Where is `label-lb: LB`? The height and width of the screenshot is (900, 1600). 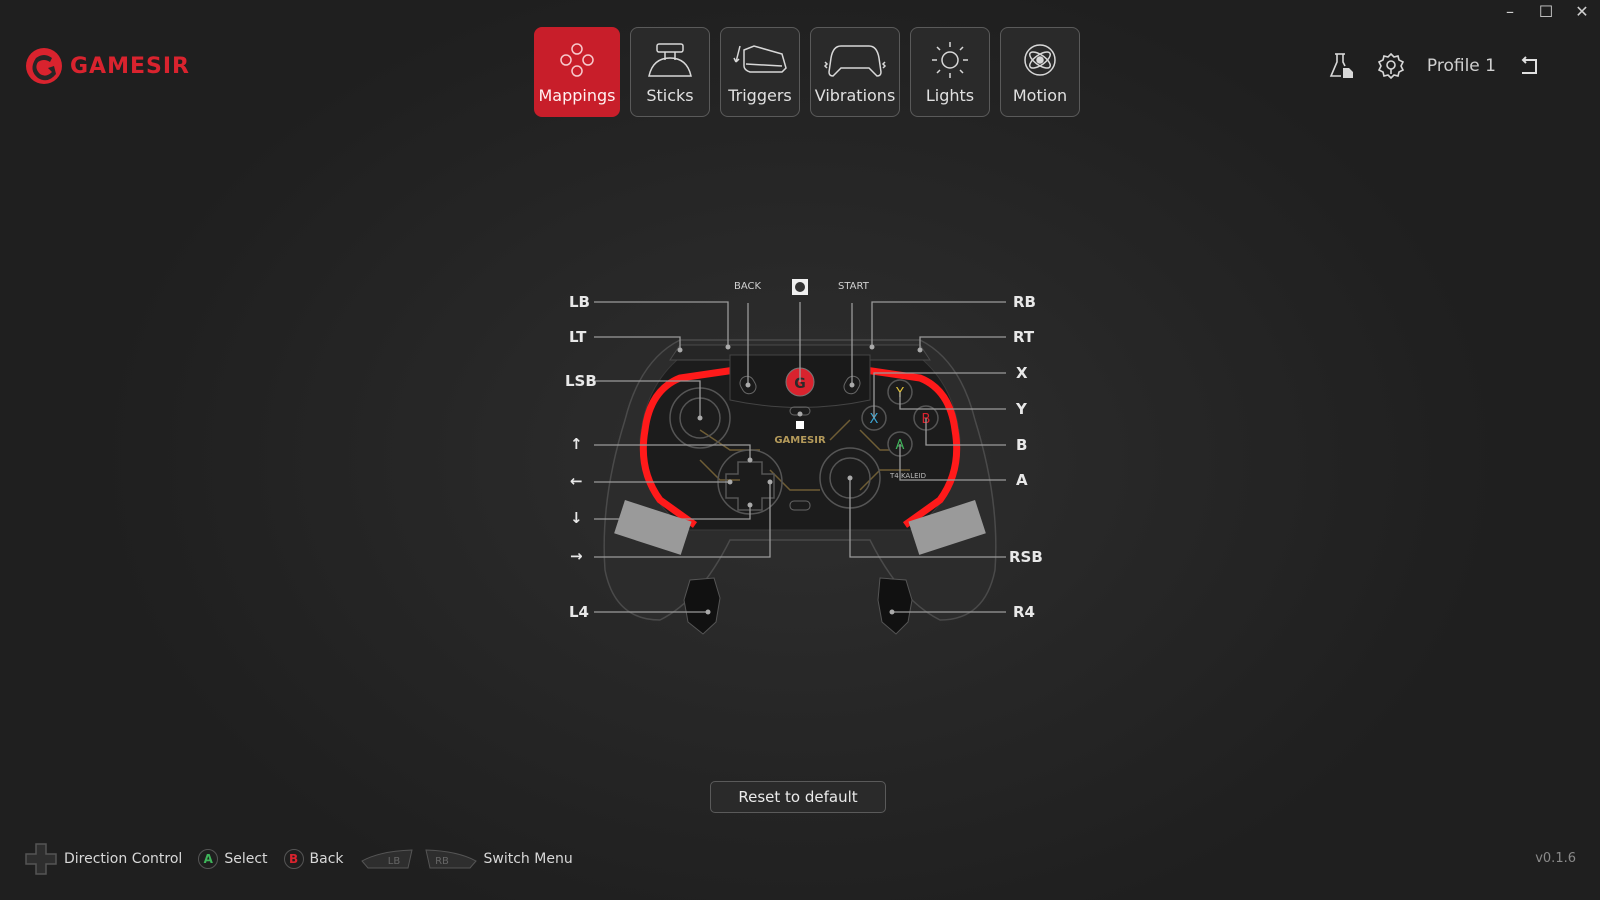 label-lb: LB is located at coordinates (579, 302).